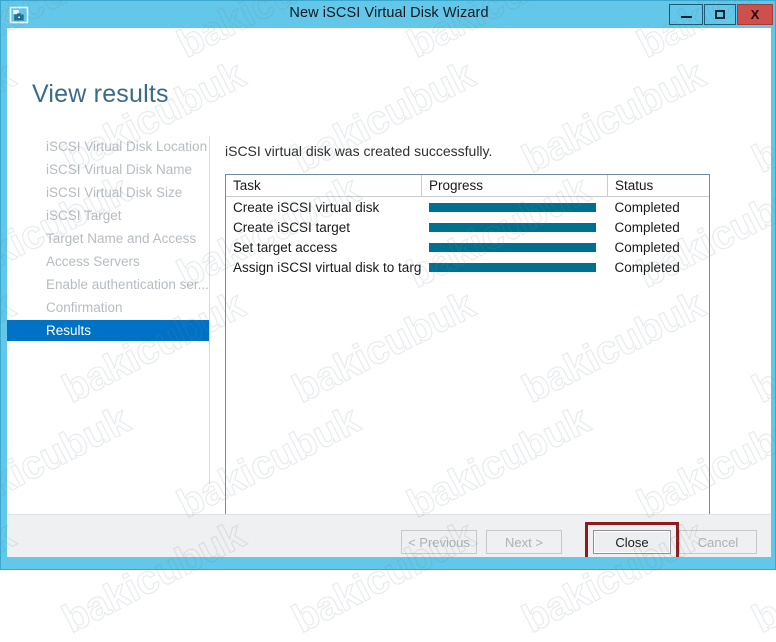  I want to click on sidebar-item-label: iSCSI Virtual Disk Location, so click(127, 146).